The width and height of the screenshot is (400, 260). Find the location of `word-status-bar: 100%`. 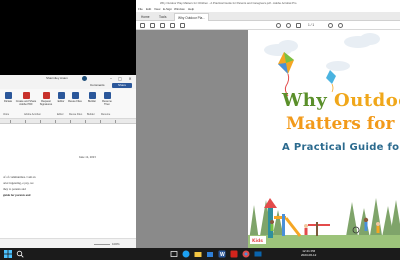

word-status-bar: 100% is located at coordinates (68, 243).